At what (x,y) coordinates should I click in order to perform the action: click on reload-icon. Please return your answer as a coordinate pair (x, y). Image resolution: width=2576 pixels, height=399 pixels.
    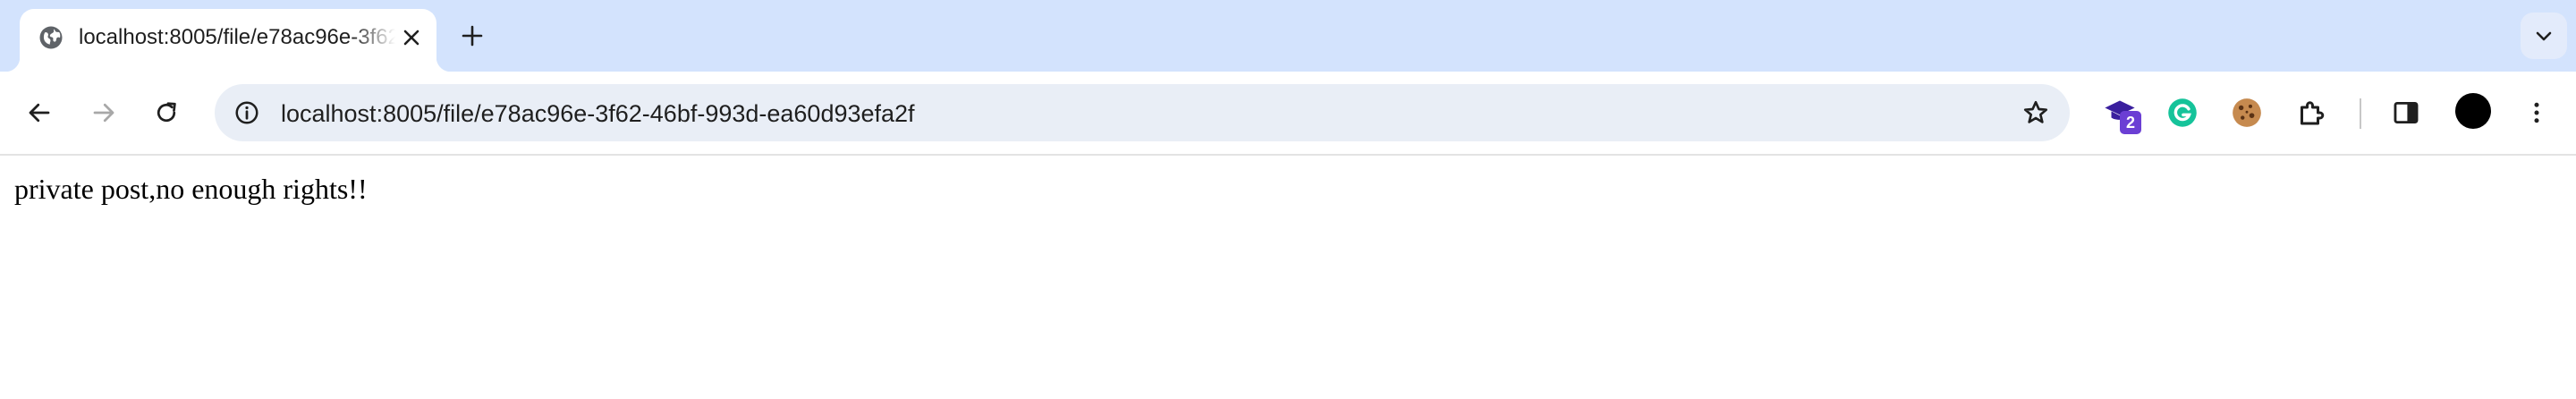
    Looking at the image, I should click on (166, 112).